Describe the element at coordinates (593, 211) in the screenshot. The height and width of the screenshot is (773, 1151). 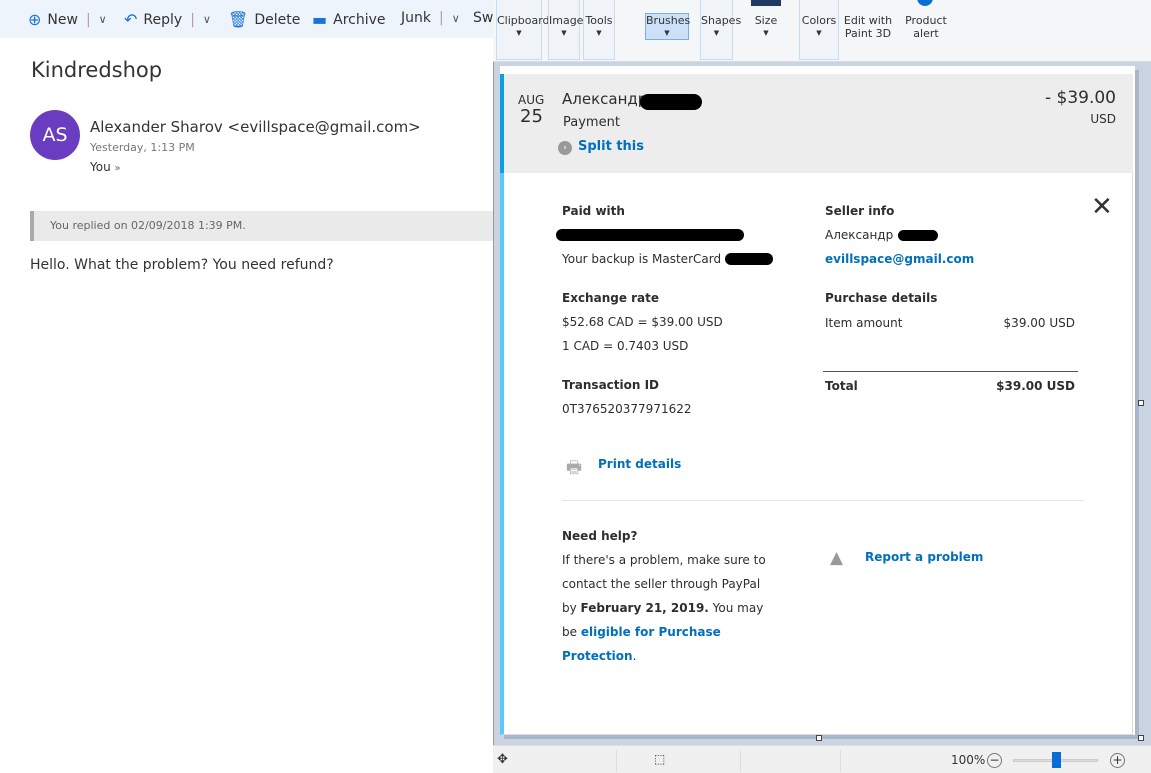
I see `paid-with-label: Paid with` at that location.